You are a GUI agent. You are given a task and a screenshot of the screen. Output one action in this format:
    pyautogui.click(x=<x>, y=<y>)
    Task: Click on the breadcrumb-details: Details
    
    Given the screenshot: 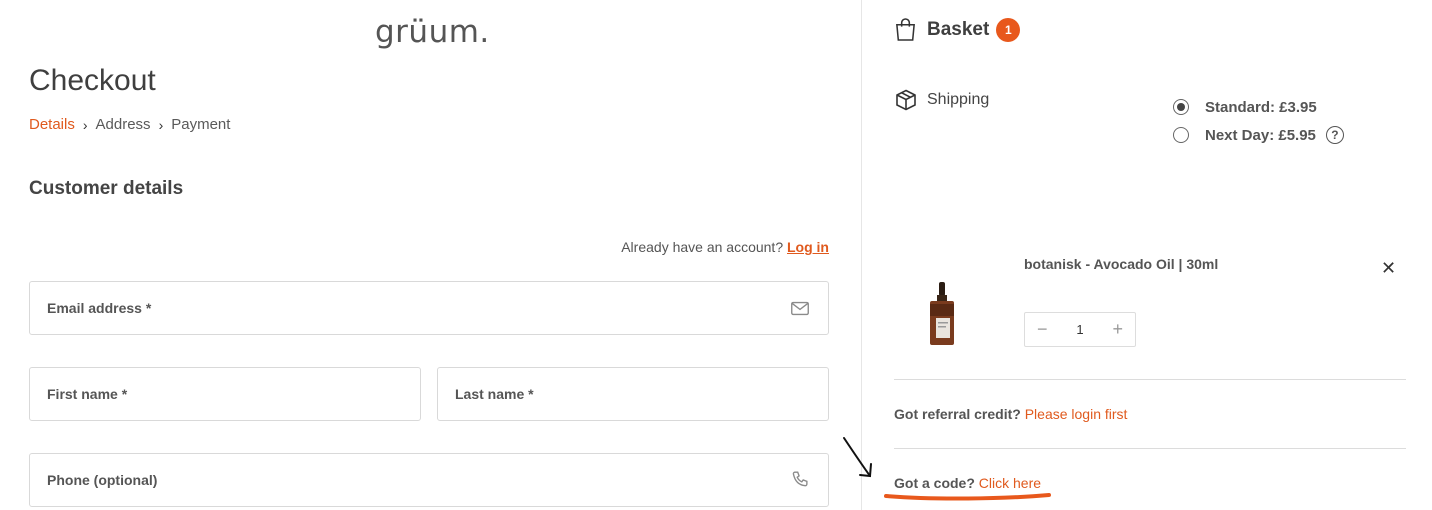 What is the action you would take?
    pyautogui.click(x=52, y=124)
    